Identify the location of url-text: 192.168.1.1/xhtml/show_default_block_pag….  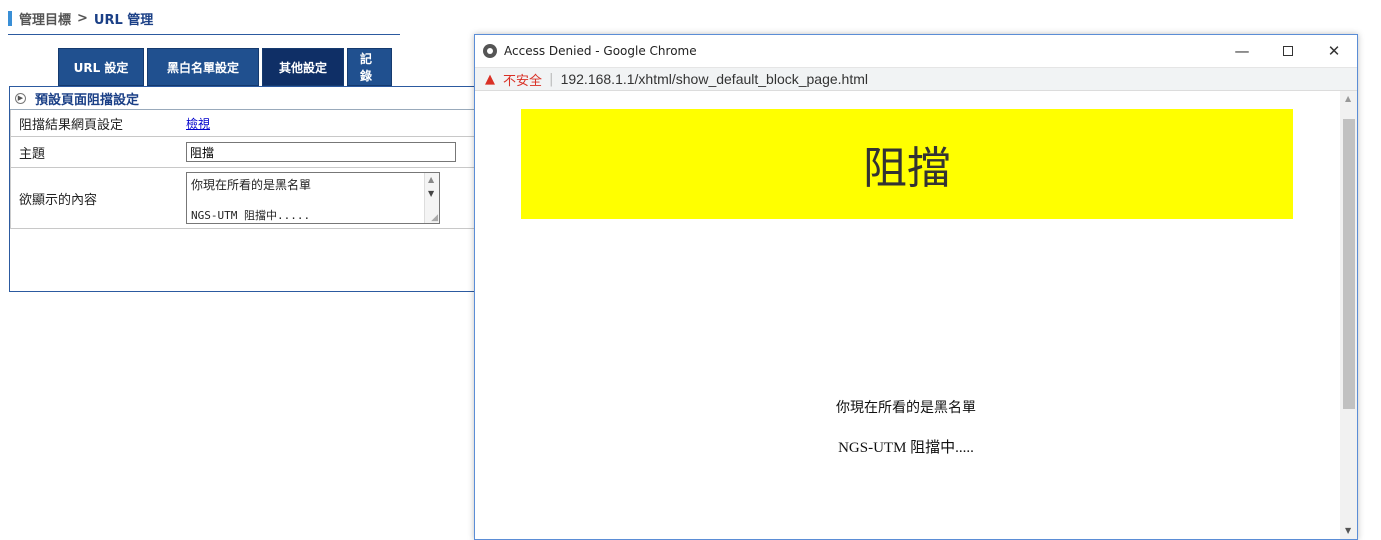
(714, 79).